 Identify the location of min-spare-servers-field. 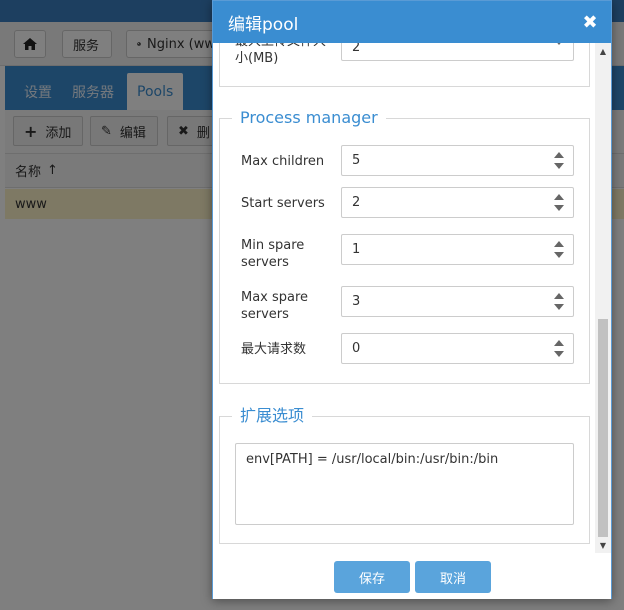
(442, 249).